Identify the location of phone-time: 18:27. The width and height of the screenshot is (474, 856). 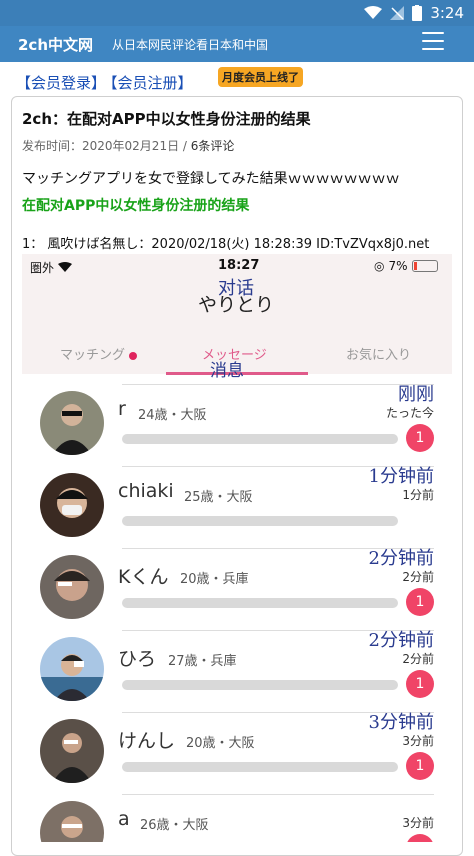
(239, 265).